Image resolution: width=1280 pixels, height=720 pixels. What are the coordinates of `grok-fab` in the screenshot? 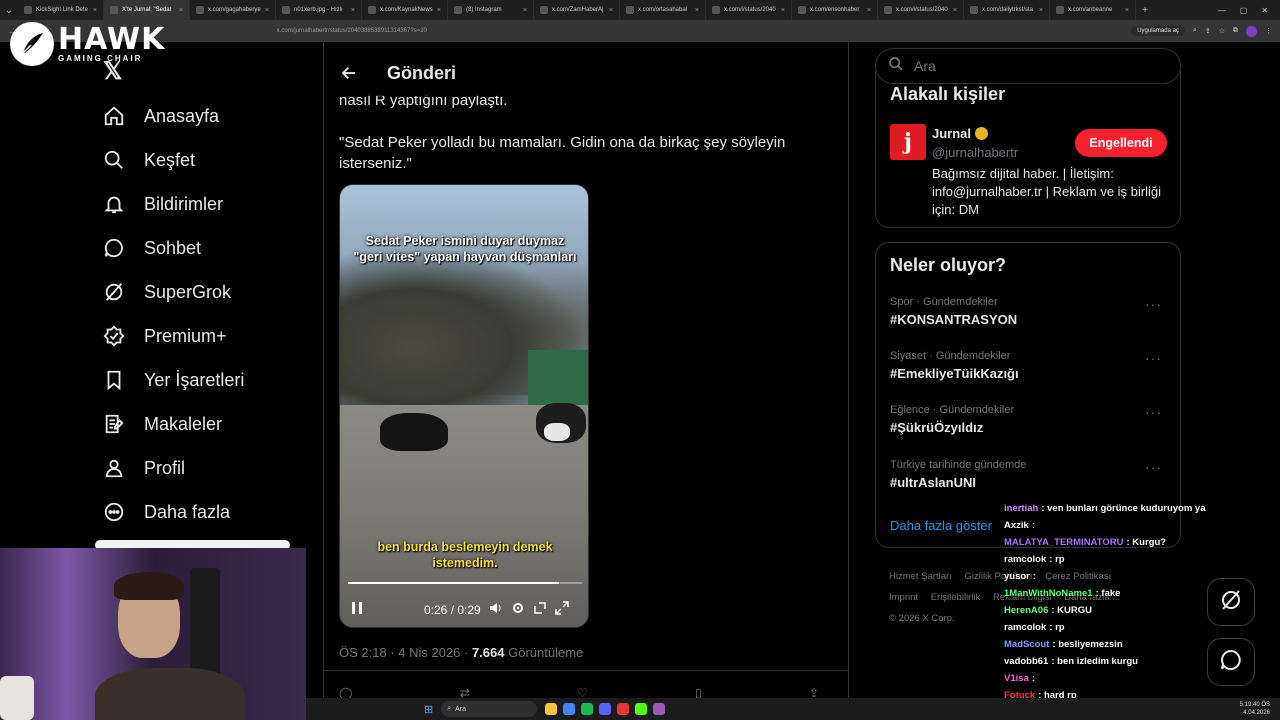 It's located at (1231, 602).